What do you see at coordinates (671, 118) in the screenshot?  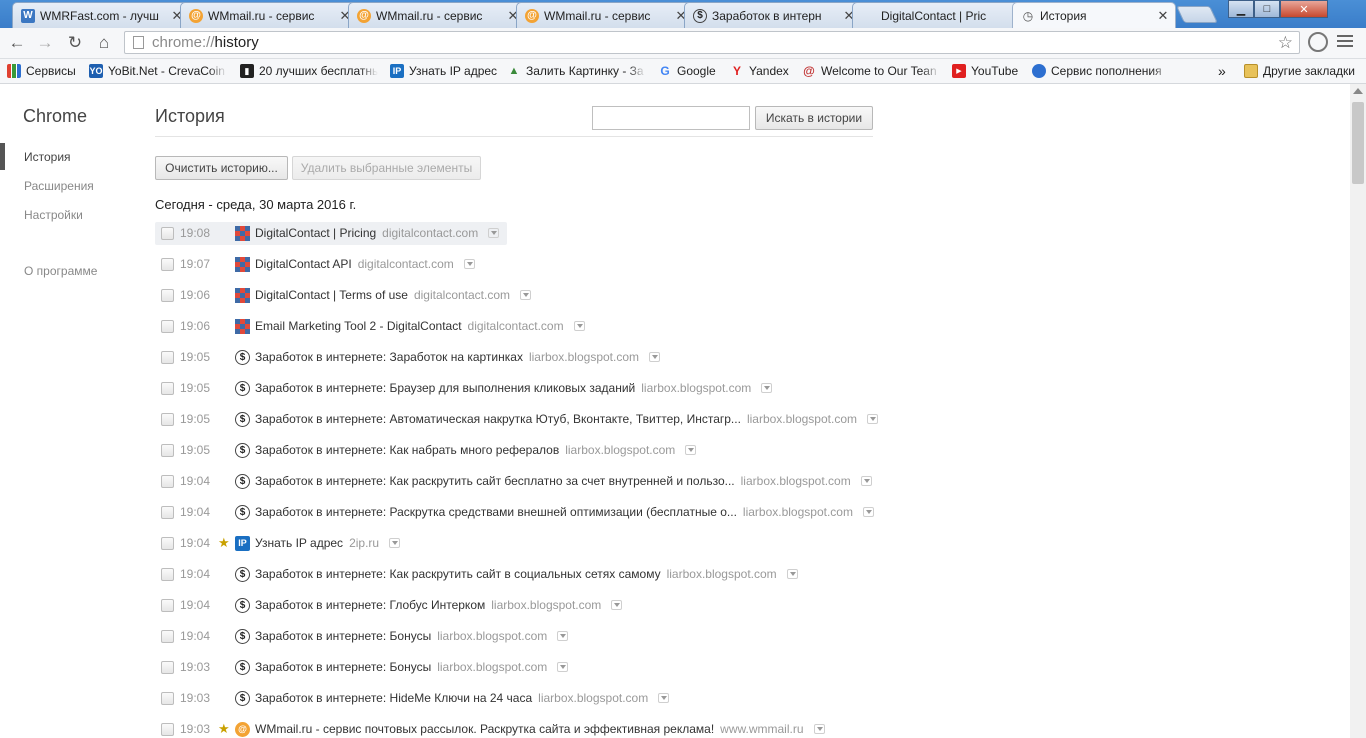 I see `history-search-input` at bounding box center [671, 118].